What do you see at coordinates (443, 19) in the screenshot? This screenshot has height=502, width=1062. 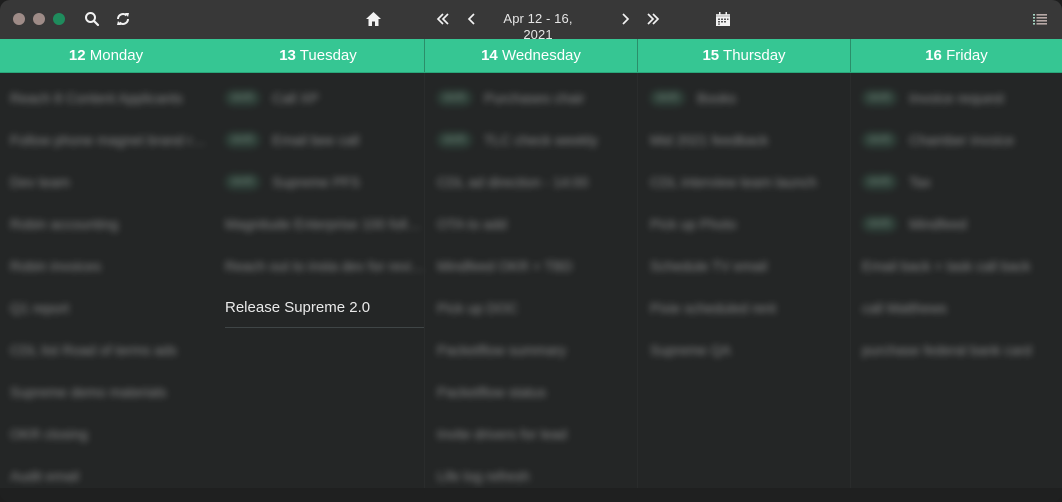 I see `double-chevron-left-icon` at bounding box center [443, 19].